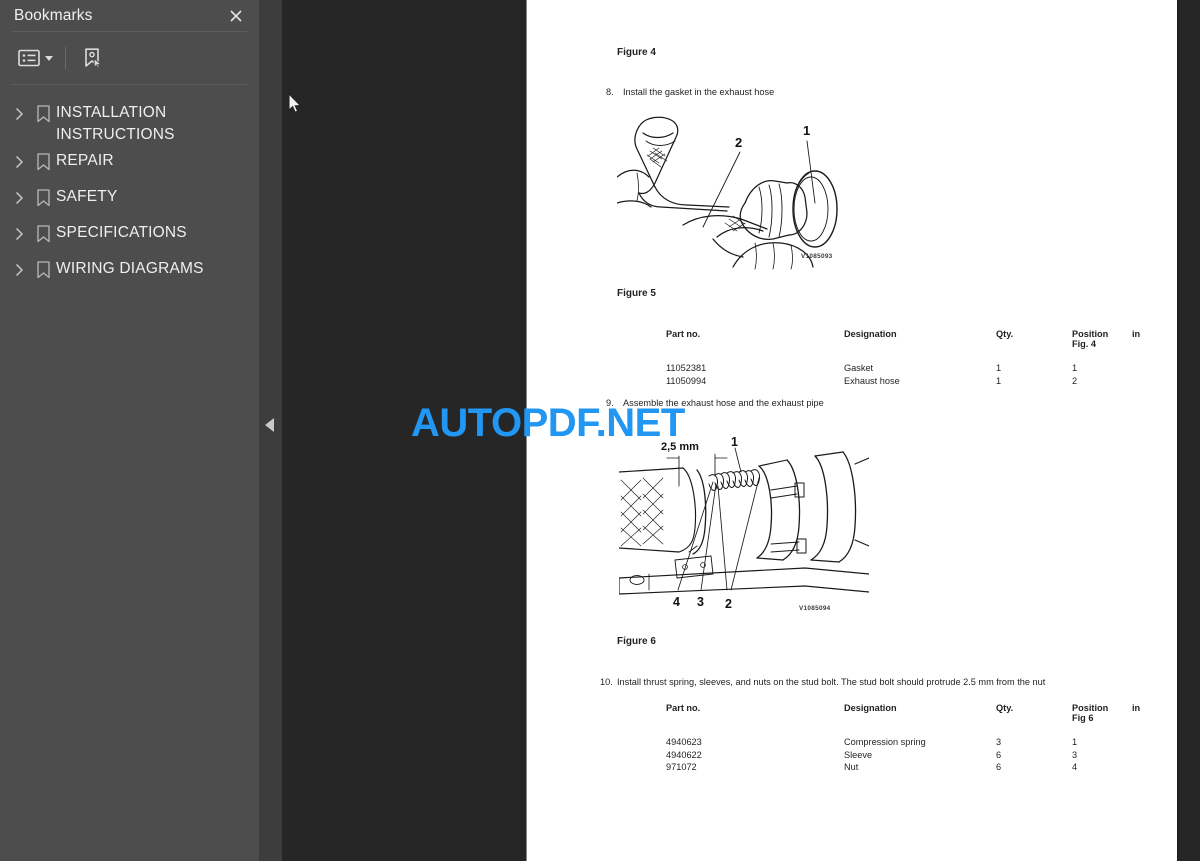  What do you see at coordinates (636, 293) in the screenshot?
I see `figure-5-label: Figure 5` at bounding box center [636, 293].